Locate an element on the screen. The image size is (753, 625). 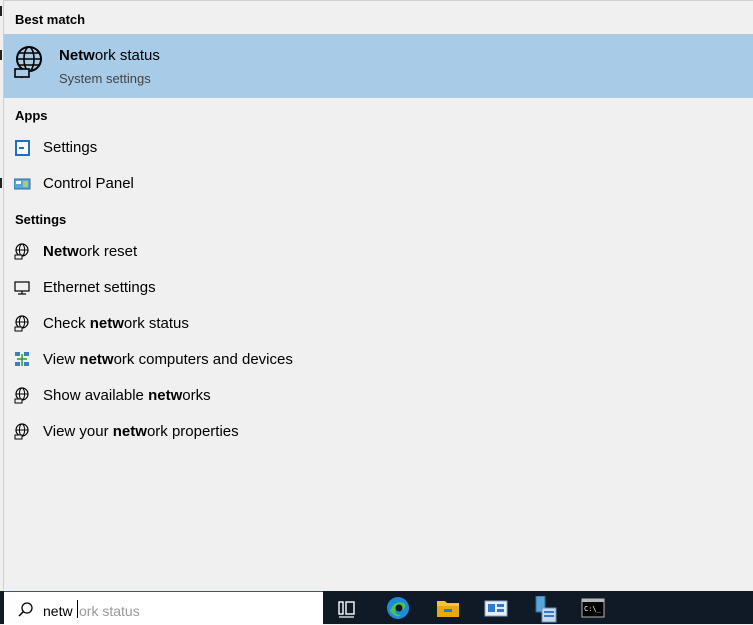
search-query-text: netw is located at coordinates (58, 611).